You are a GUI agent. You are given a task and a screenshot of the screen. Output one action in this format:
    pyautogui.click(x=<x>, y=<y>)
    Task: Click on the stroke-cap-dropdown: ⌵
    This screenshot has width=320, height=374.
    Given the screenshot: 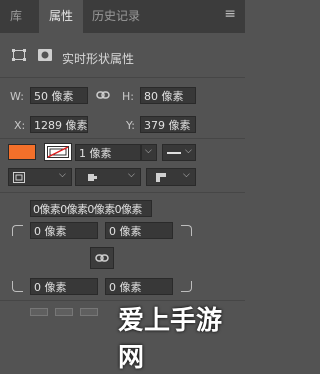 What is the action you would take?
    pyautogui.click(x=108, y=177)
    